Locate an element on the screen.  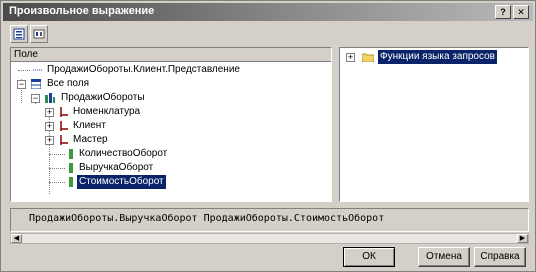
list-view-button is located at coordinates (19, 34).